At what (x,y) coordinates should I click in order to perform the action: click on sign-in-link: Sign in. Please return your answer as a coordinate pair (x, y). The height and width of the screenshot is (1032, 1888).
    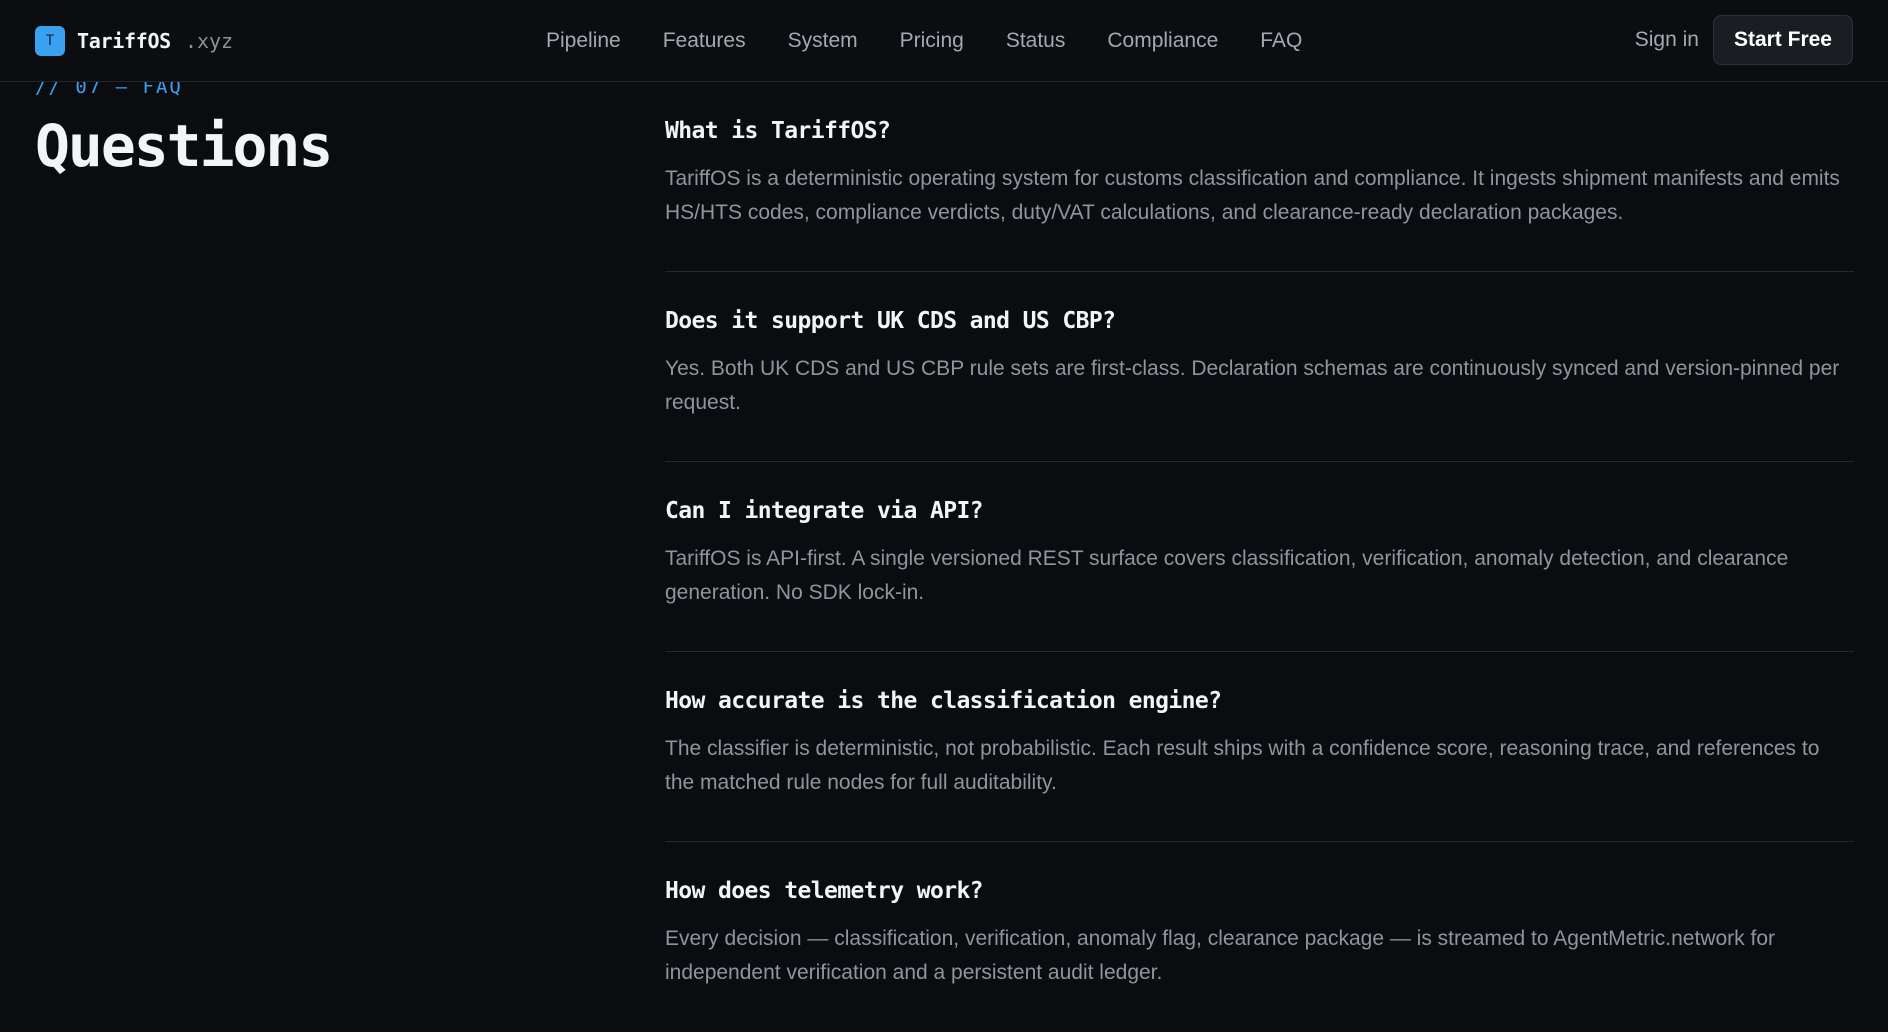
    Looking at the image, I should click on (1667, 40).